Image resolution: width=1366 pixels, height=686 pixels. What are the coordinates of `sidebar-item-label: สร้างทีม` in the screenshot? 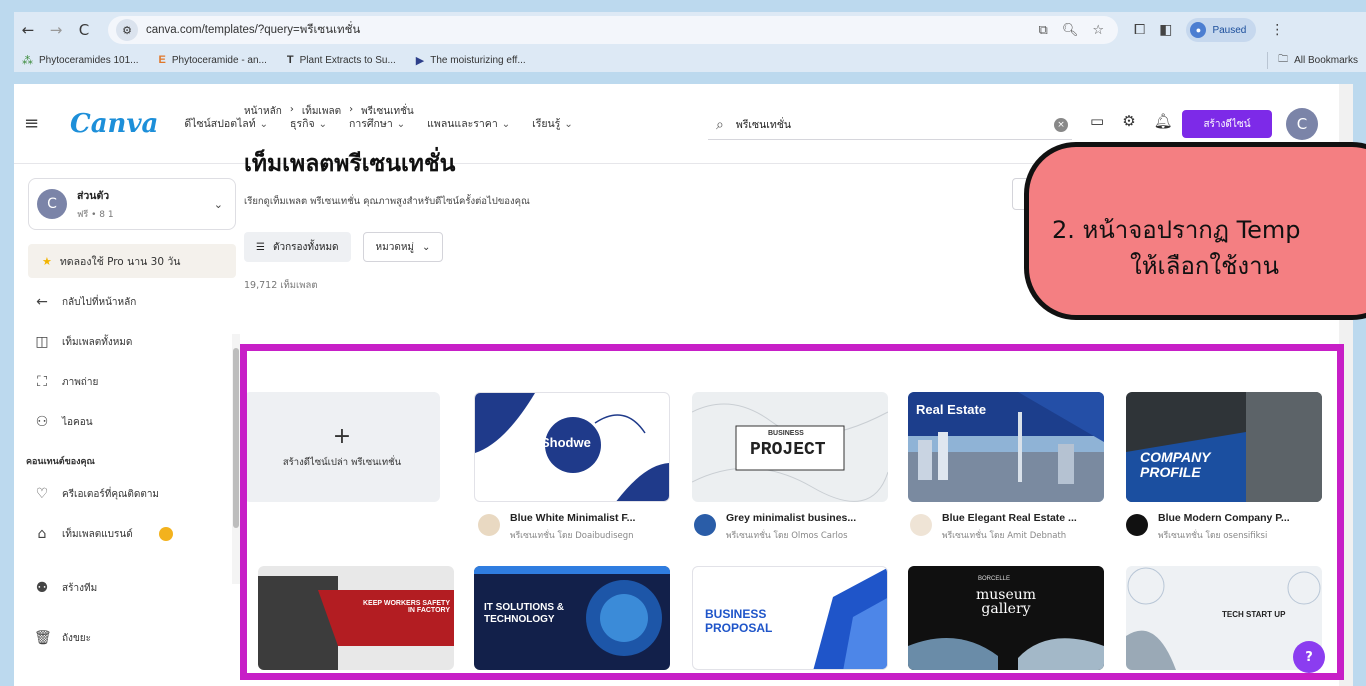 It's located at (80, 588).